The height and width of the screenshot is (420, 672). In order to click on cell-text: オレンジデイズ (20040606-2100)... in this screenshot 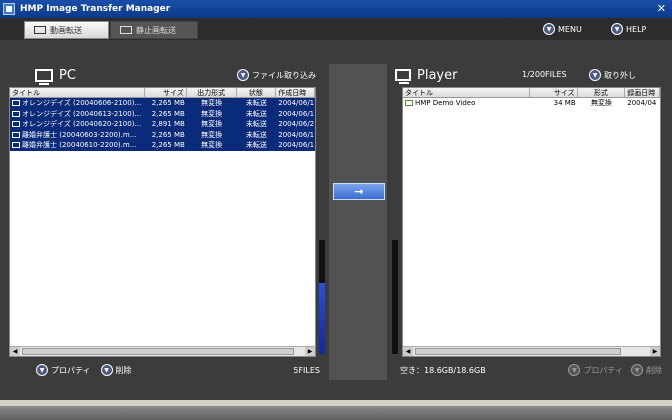, I will do `click(82, 103)`.